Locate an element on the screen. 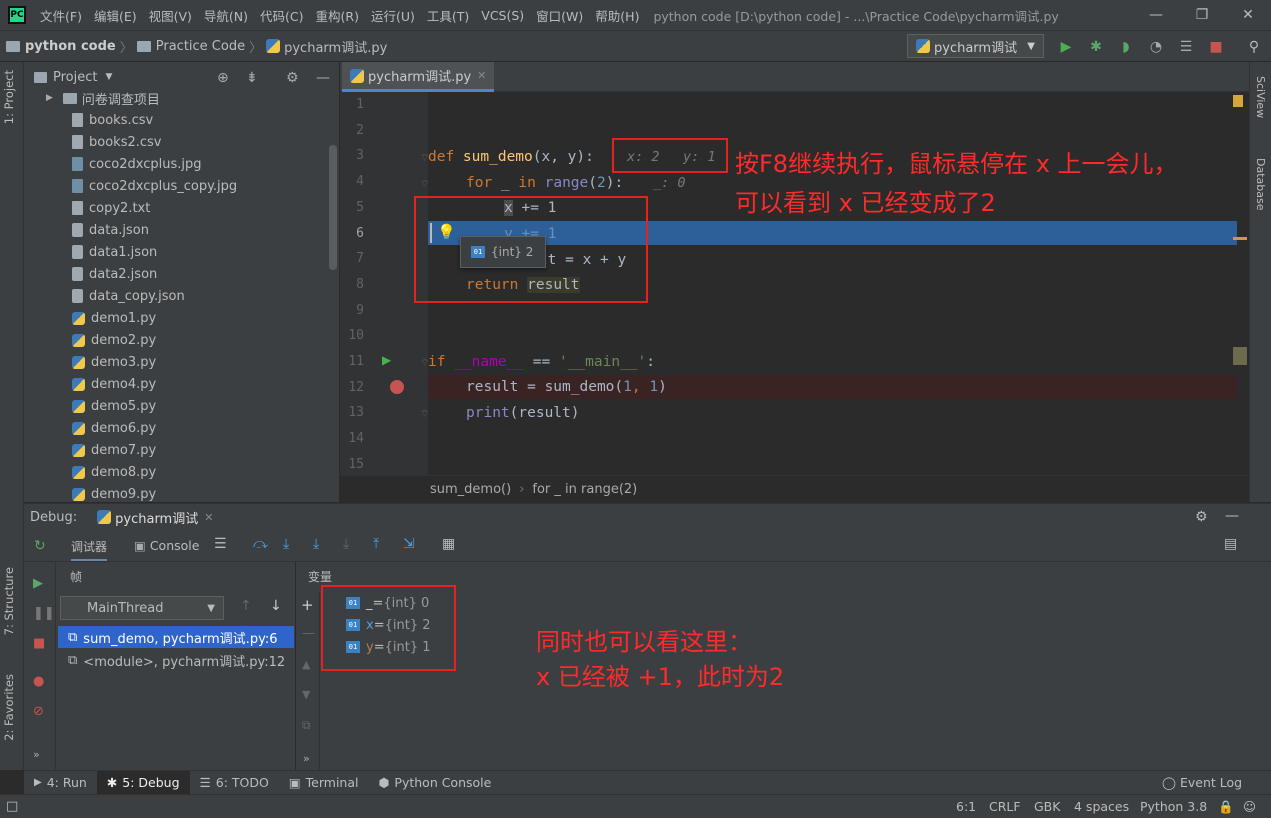  tab-debugger: 调试器 is located at coordinates (89, 549).